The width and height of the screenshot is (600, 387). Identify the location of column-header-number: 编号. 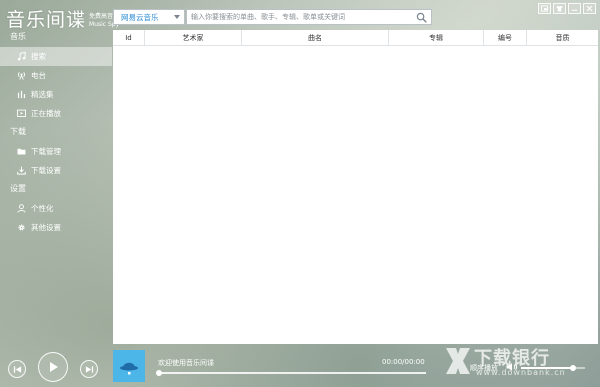
(505, 38).